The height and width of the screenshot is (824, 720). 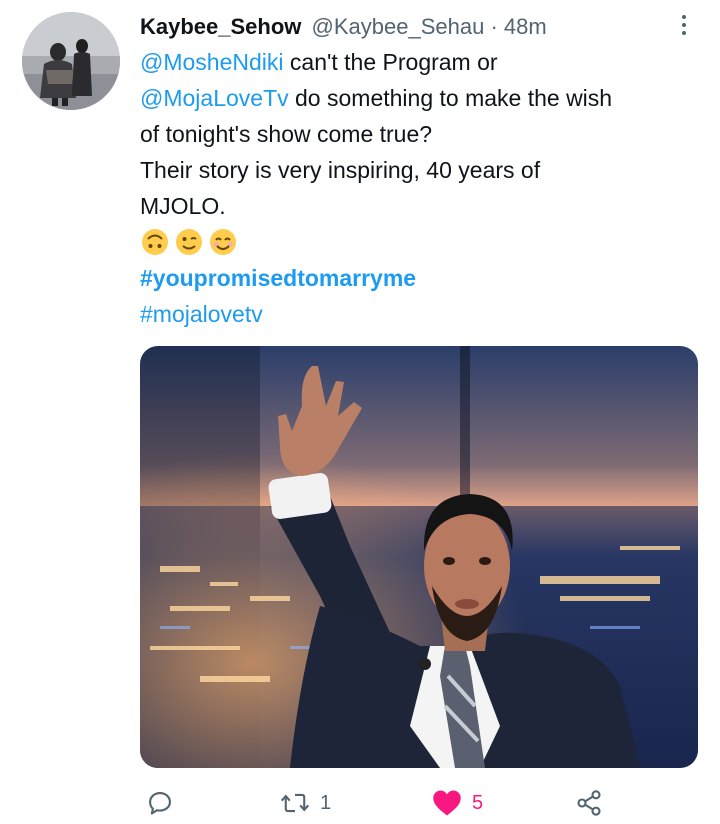 I want to click on more-options-button, so click(x=684, y=26).